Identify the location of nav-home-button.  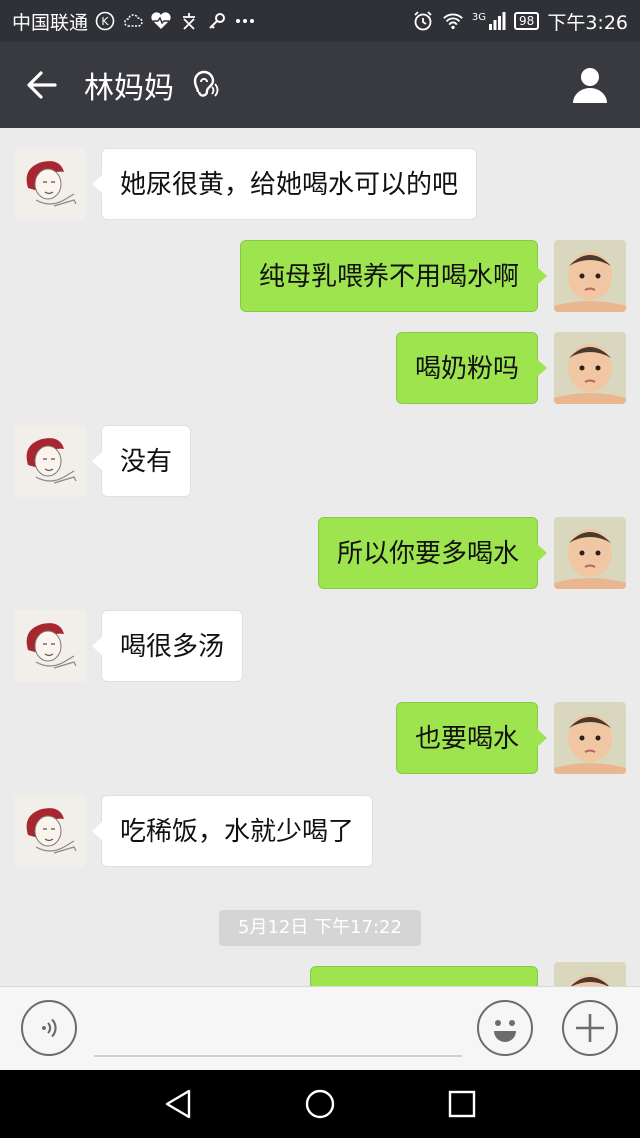
(320, 1104).